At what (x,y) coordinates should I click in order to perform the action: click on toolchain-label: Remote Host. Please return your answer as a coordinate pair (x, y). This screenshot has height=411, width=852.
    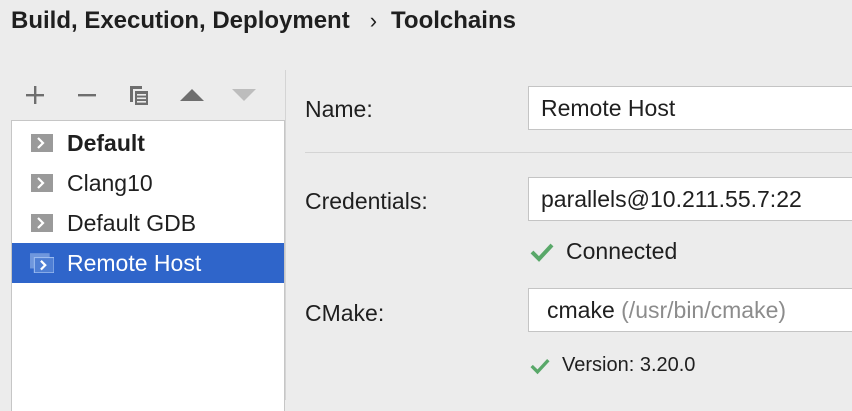
    Looking at the image, I should click on (134, 263).